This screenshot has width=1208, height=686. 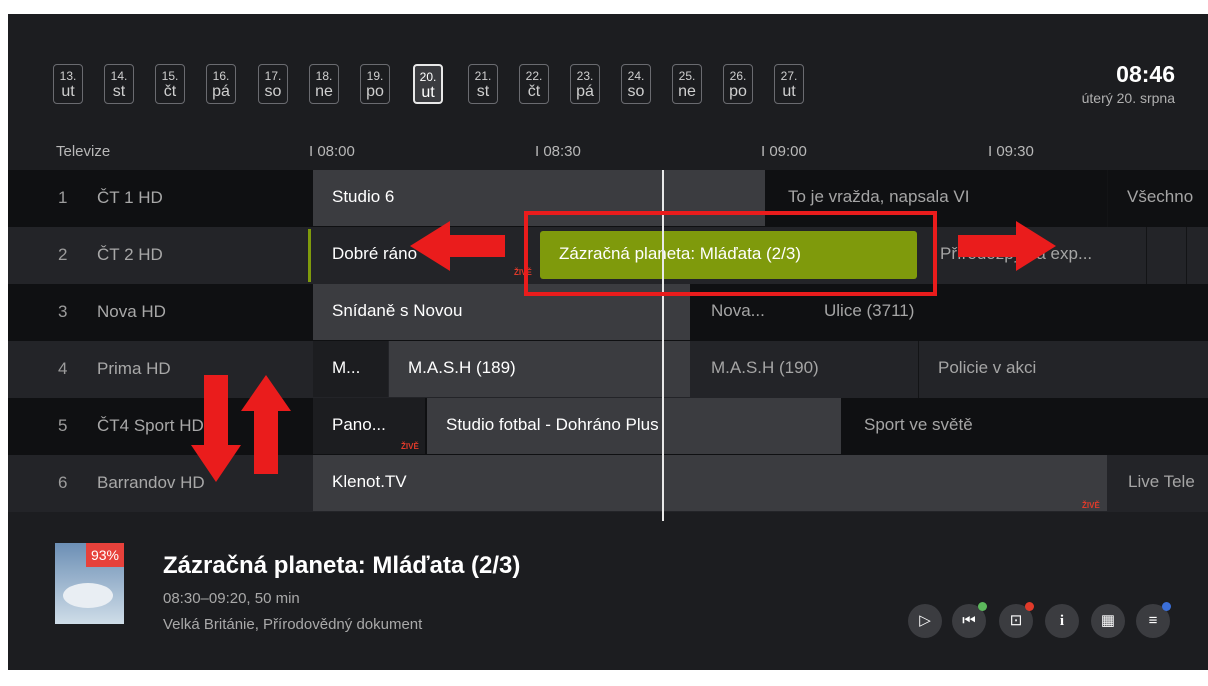 I want to click on info-icon: i, so click(x=1062, y=621).